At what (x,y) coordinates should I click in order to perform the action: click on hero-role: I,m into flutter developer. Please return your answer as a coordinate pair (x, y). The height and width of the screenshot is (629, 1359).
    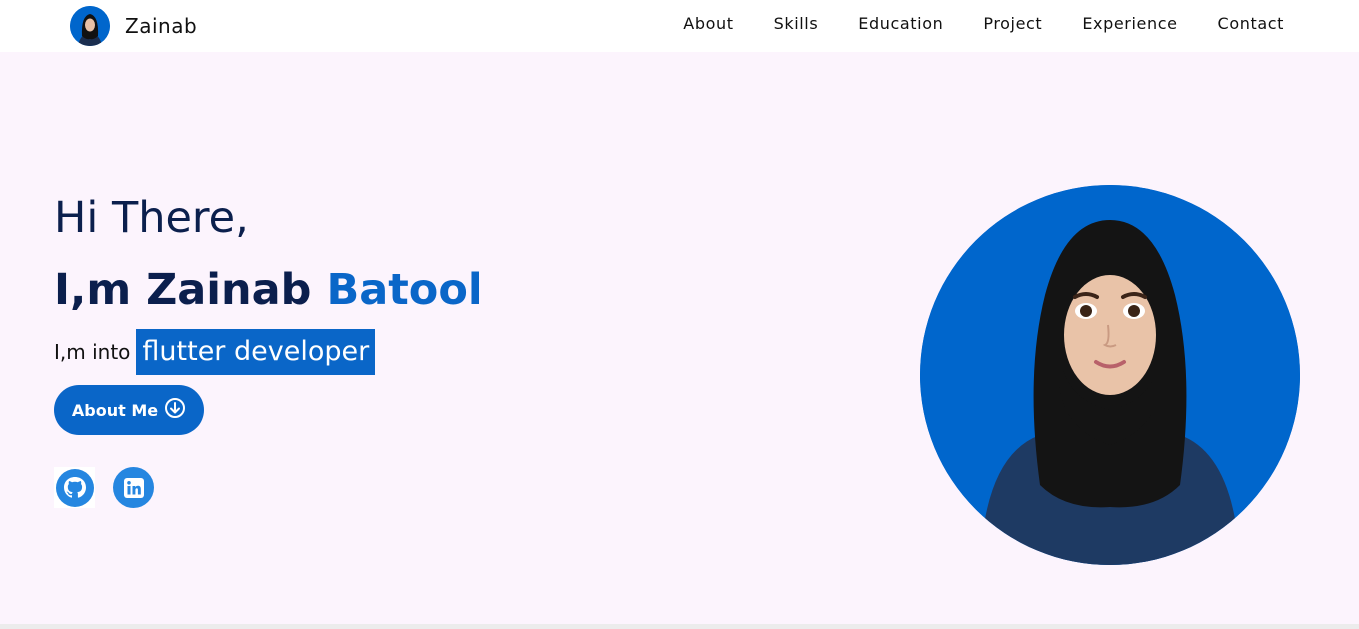
    Looking at the image, I should click on (215, 352).